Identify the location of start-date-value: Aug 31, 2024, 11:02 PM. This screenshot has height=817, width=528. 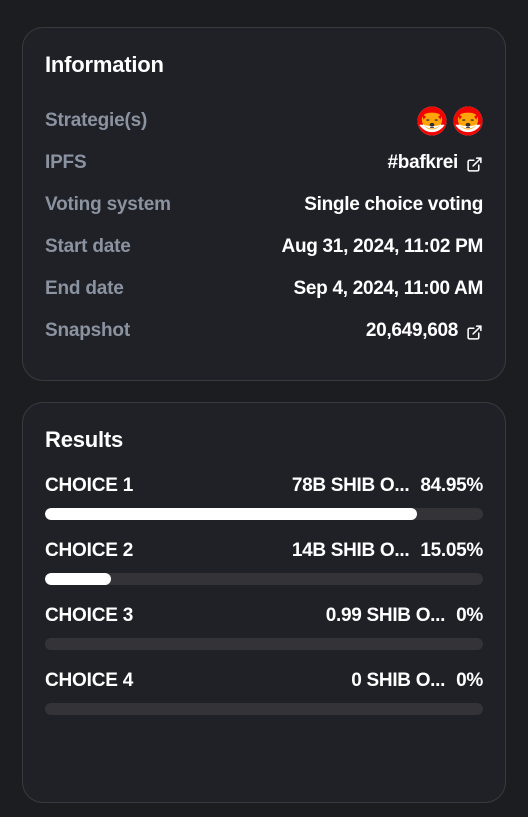
(382, 246).